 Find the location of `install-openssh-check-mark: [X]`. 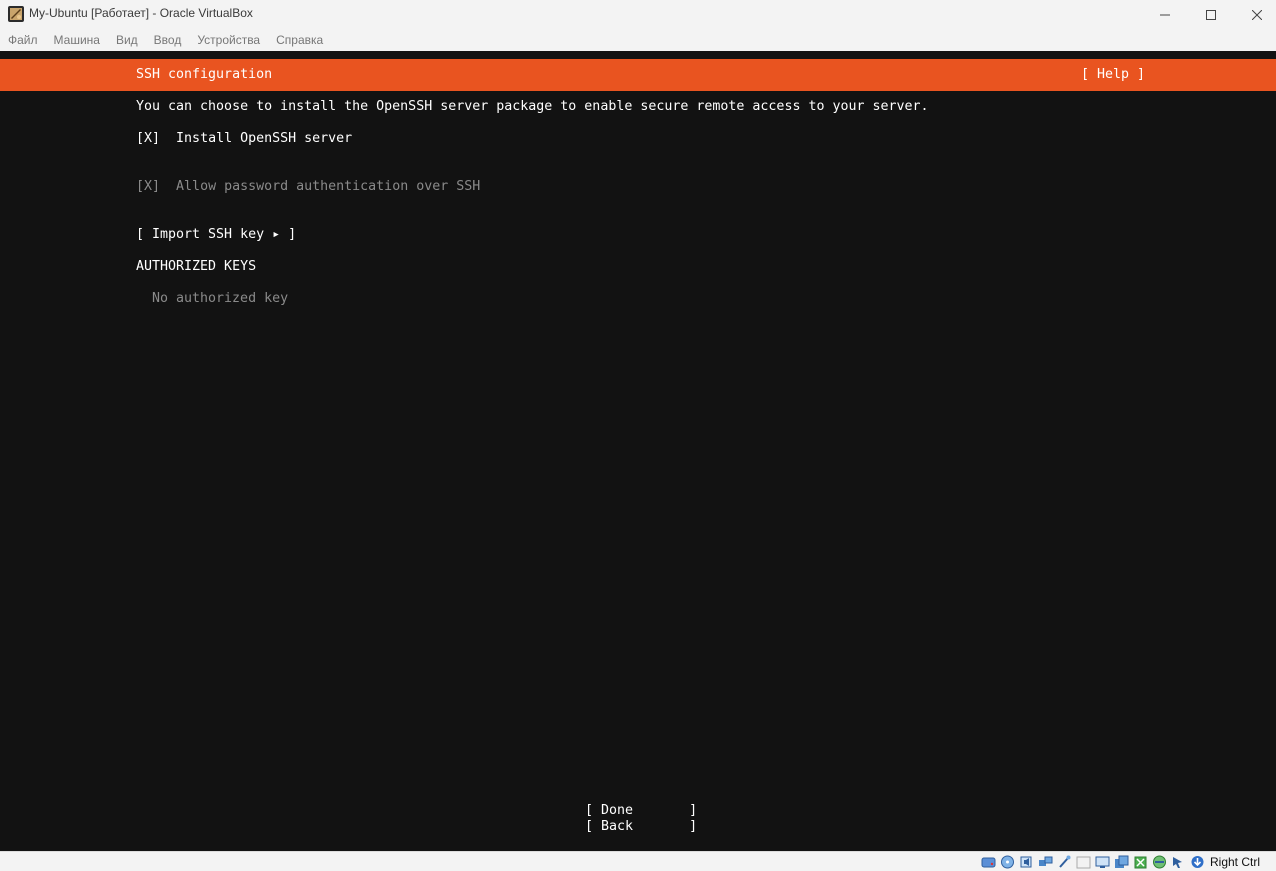

install-openssh-check-mark: [X] is located at coordinates (148, 138).